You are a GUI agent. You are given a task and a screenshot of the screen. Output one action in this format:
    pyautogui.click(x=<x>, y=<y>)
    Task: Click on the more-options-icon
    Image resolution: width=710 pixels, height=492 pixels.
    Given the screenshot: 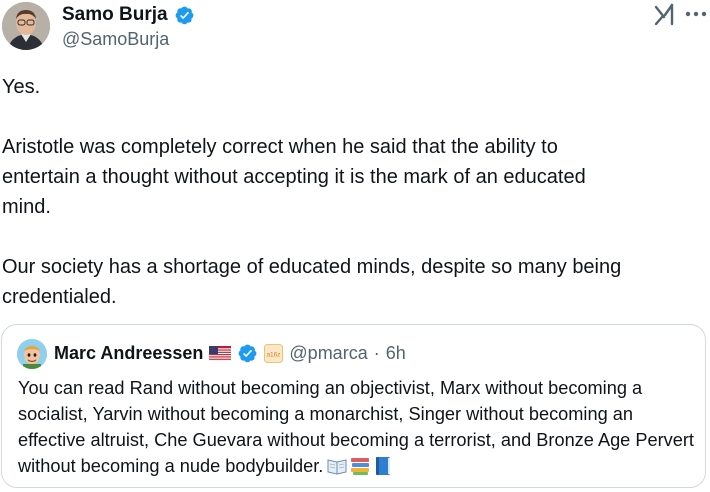 What is the action you would take?
    pyautogui.click(x=696, y=14)
    